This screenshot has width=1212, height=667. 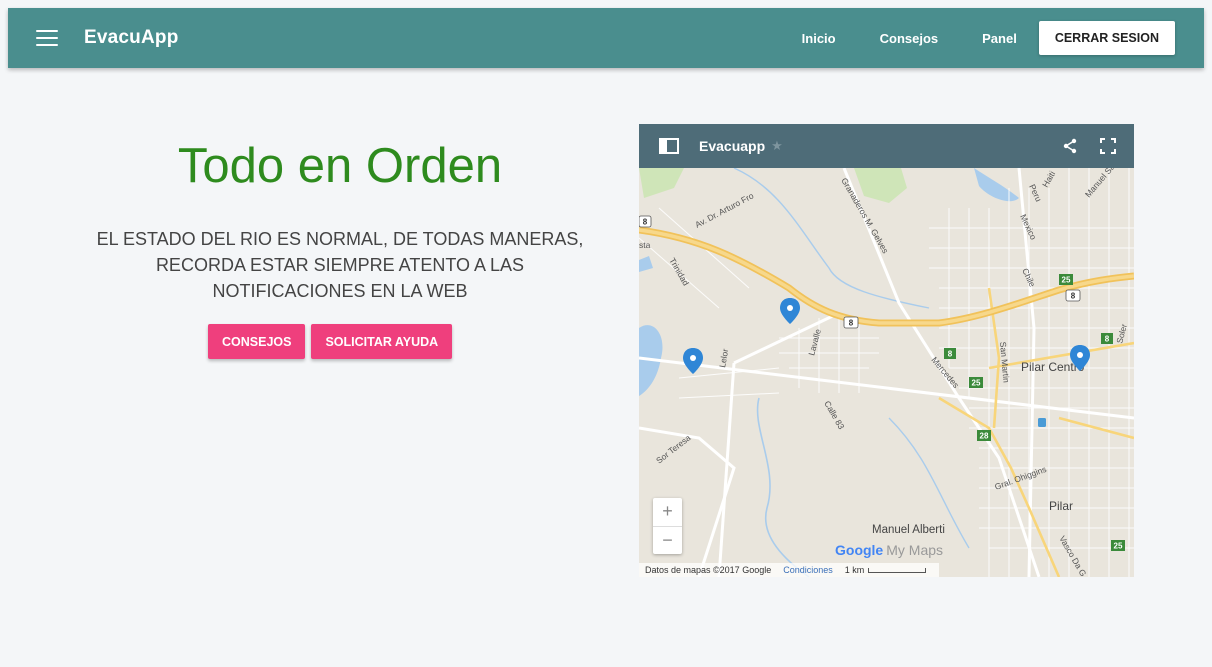 What do you see at coordinates (340, 291) in the screenshot?
I see `status-message-line: NOTIFICACIONES EN LA WEB` at bounding box center [340, 291].